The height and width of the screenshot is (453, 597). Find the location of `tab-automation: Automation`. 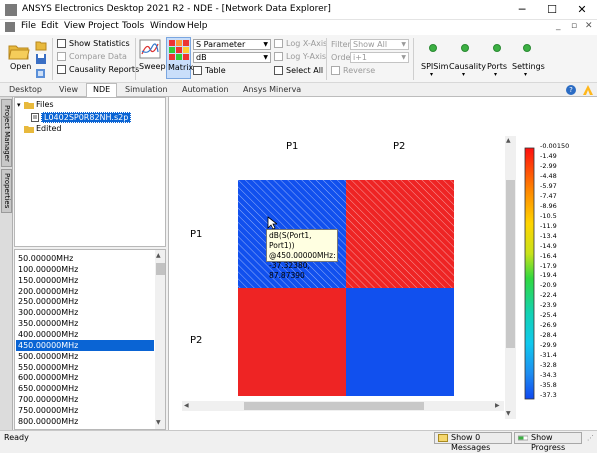

tab-automation: Automation is located at coordinates (205, 89).